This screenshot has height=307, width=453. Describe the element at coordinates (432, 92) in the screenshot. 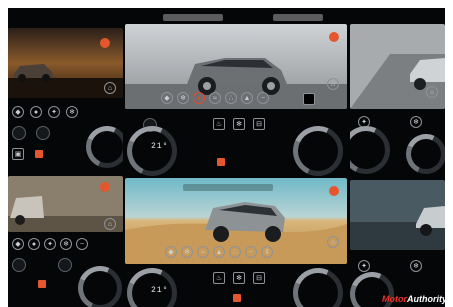

I see `home-icon-right: ⌂` at that location.